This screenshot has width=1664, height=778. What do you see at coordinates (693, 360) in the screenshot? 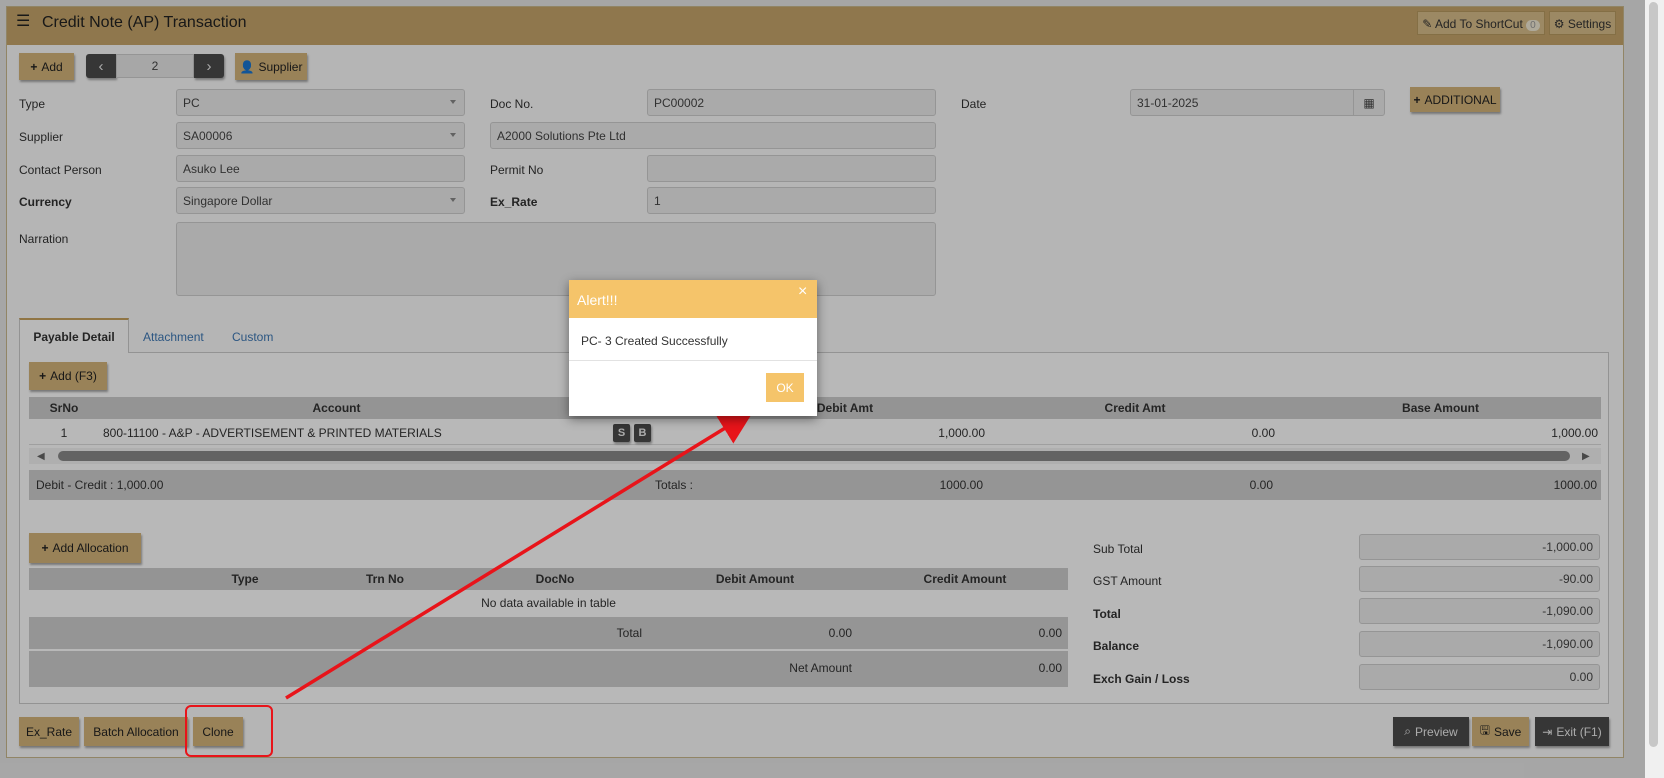
I see `alert-divider` at bounding box center [693, 360].